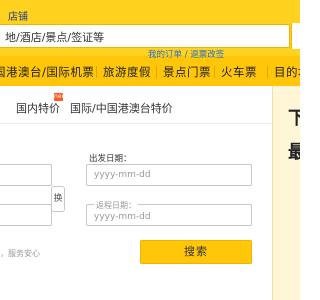  What do you see at coordinates (58, 199) in the screenshot?
I see `swap-button: 换` at bounding box center [58, 199].